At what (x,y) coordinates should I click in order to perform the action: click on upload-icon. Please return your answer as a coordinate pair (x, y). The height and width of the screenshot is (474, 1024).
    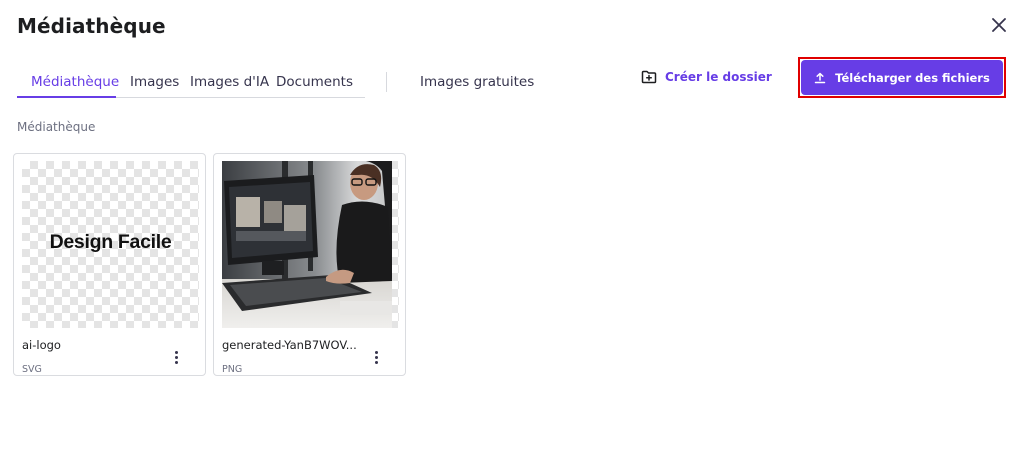
    Looking at the image, I should click on (820, 77).